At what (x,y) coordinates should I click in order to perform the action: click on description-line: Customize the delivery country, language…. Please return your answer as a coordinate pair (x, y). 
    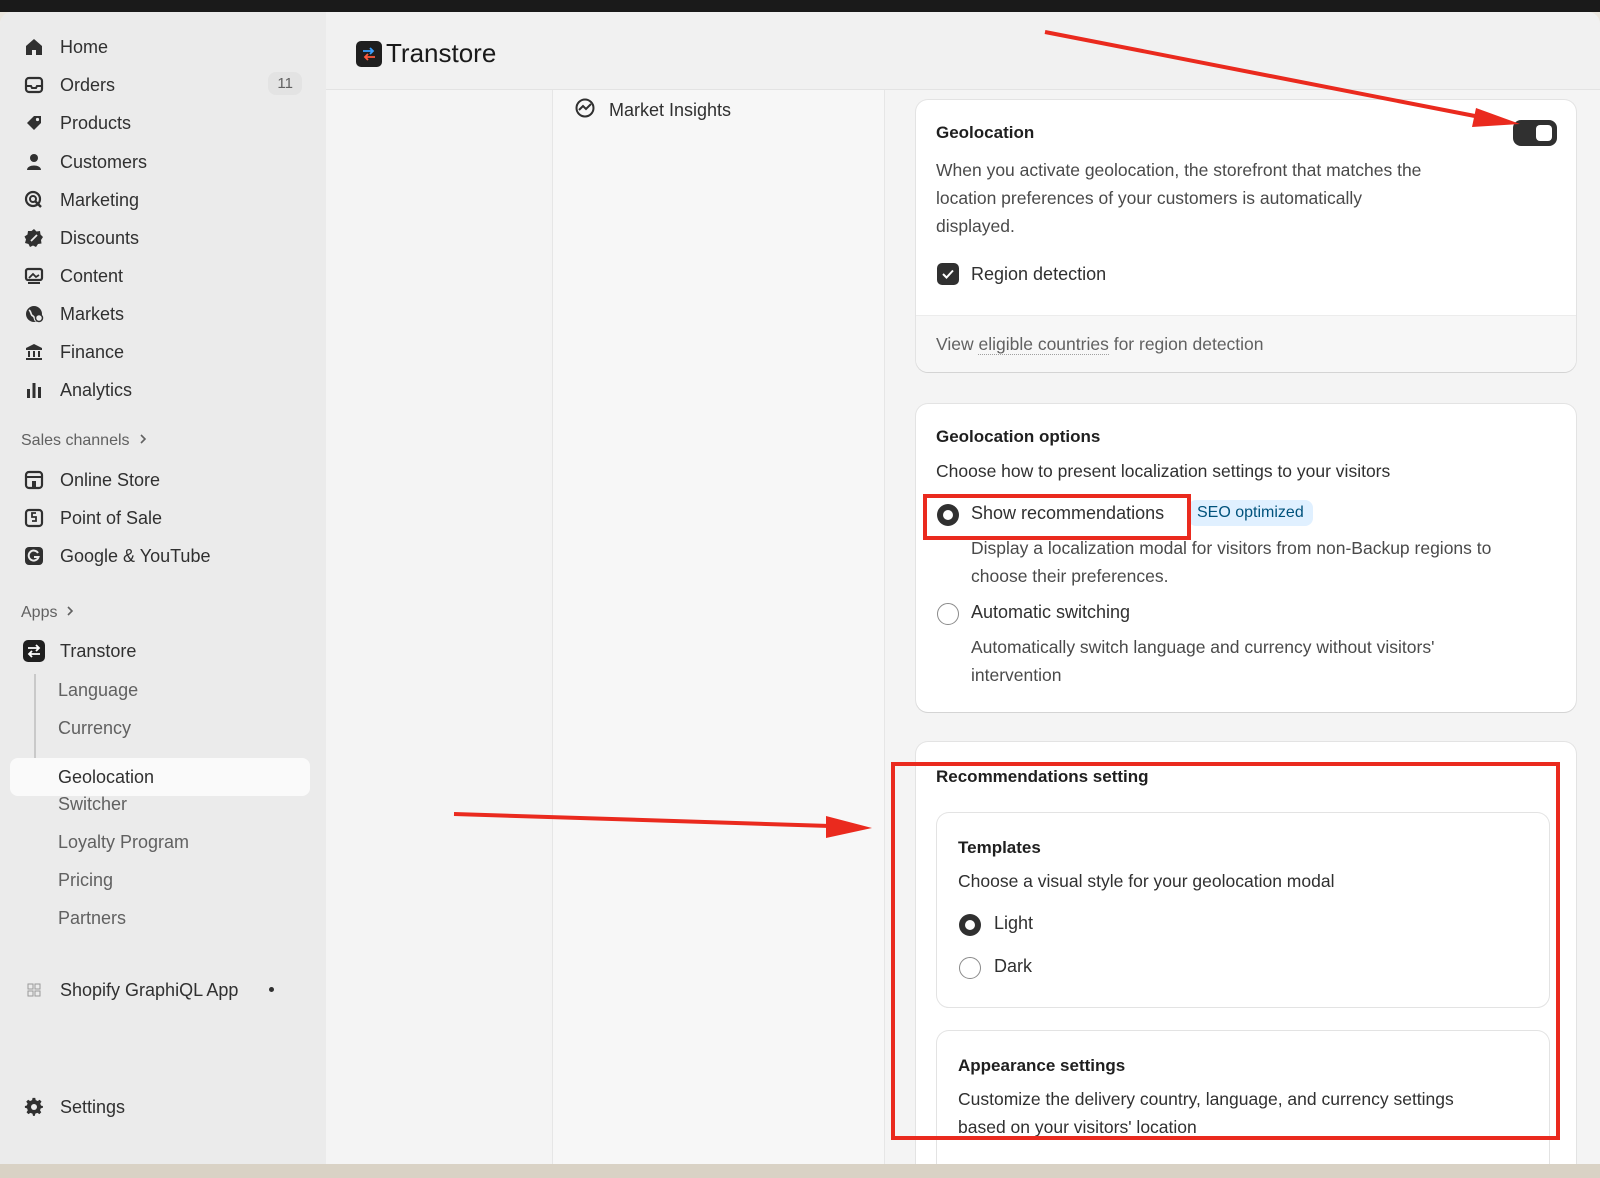
    Looking at the image, I should click on (1206, 1099).